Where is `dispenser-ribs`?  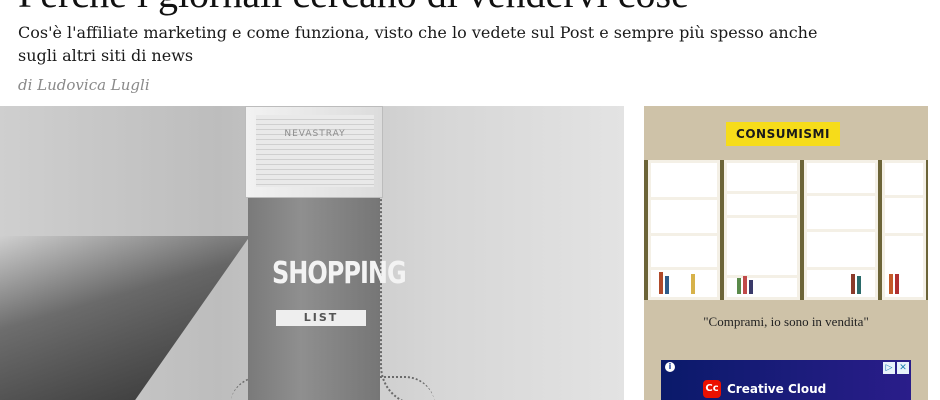 dispenser-ribs is located at coordinates (315, 151).